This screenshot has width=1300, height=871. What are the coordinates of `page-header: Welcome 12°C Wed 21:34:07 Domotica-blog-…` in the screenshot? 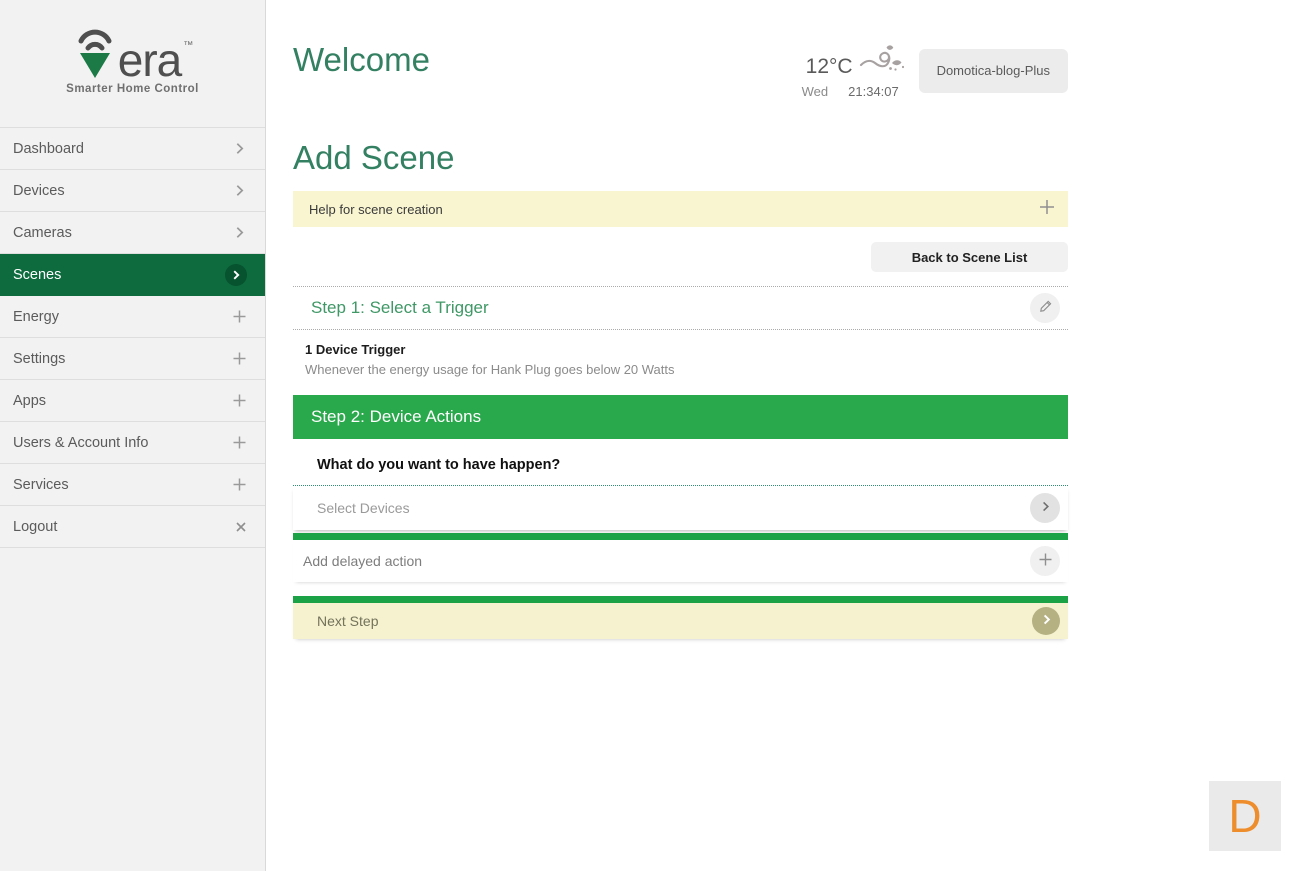 It's located at (680, 49).